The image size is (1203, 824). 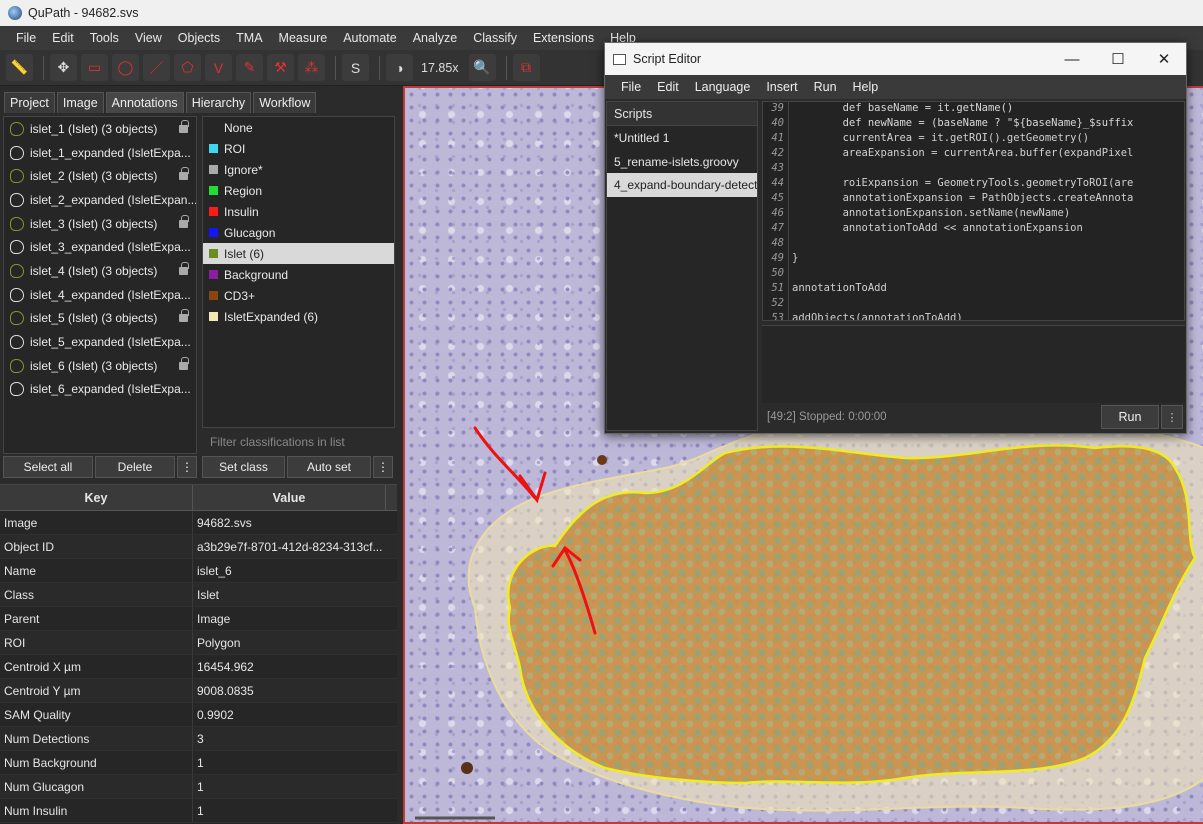 What do you see at coordinates (1118, 59) in the screenshot?
I see `maximize-icon: ☐` at bounding box center [1118, 59].